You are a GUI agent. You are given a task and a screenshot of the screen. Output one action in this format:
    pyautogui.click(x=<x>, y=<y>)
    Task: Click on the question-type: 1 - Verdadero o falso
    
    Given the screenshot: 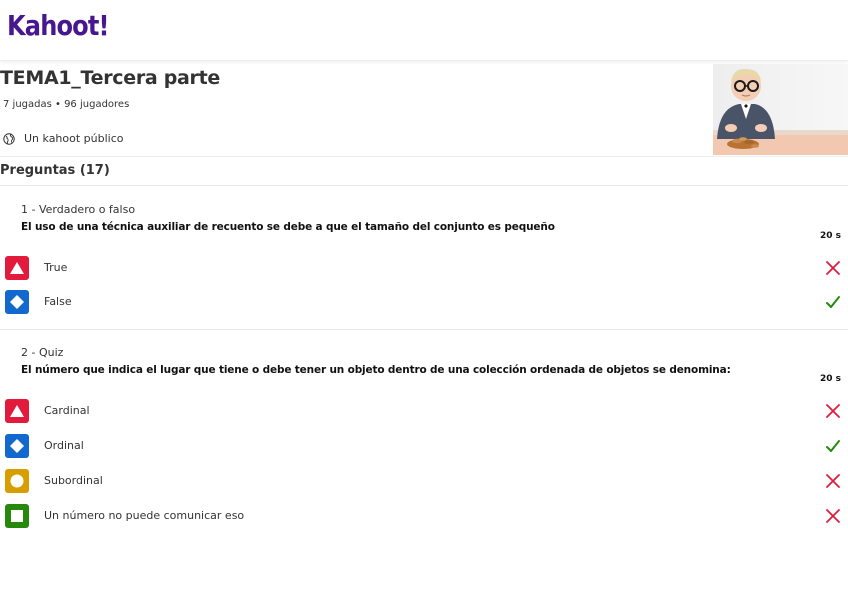 What is the action you would take?
    pyautogui.click(x=78, y=209)
    